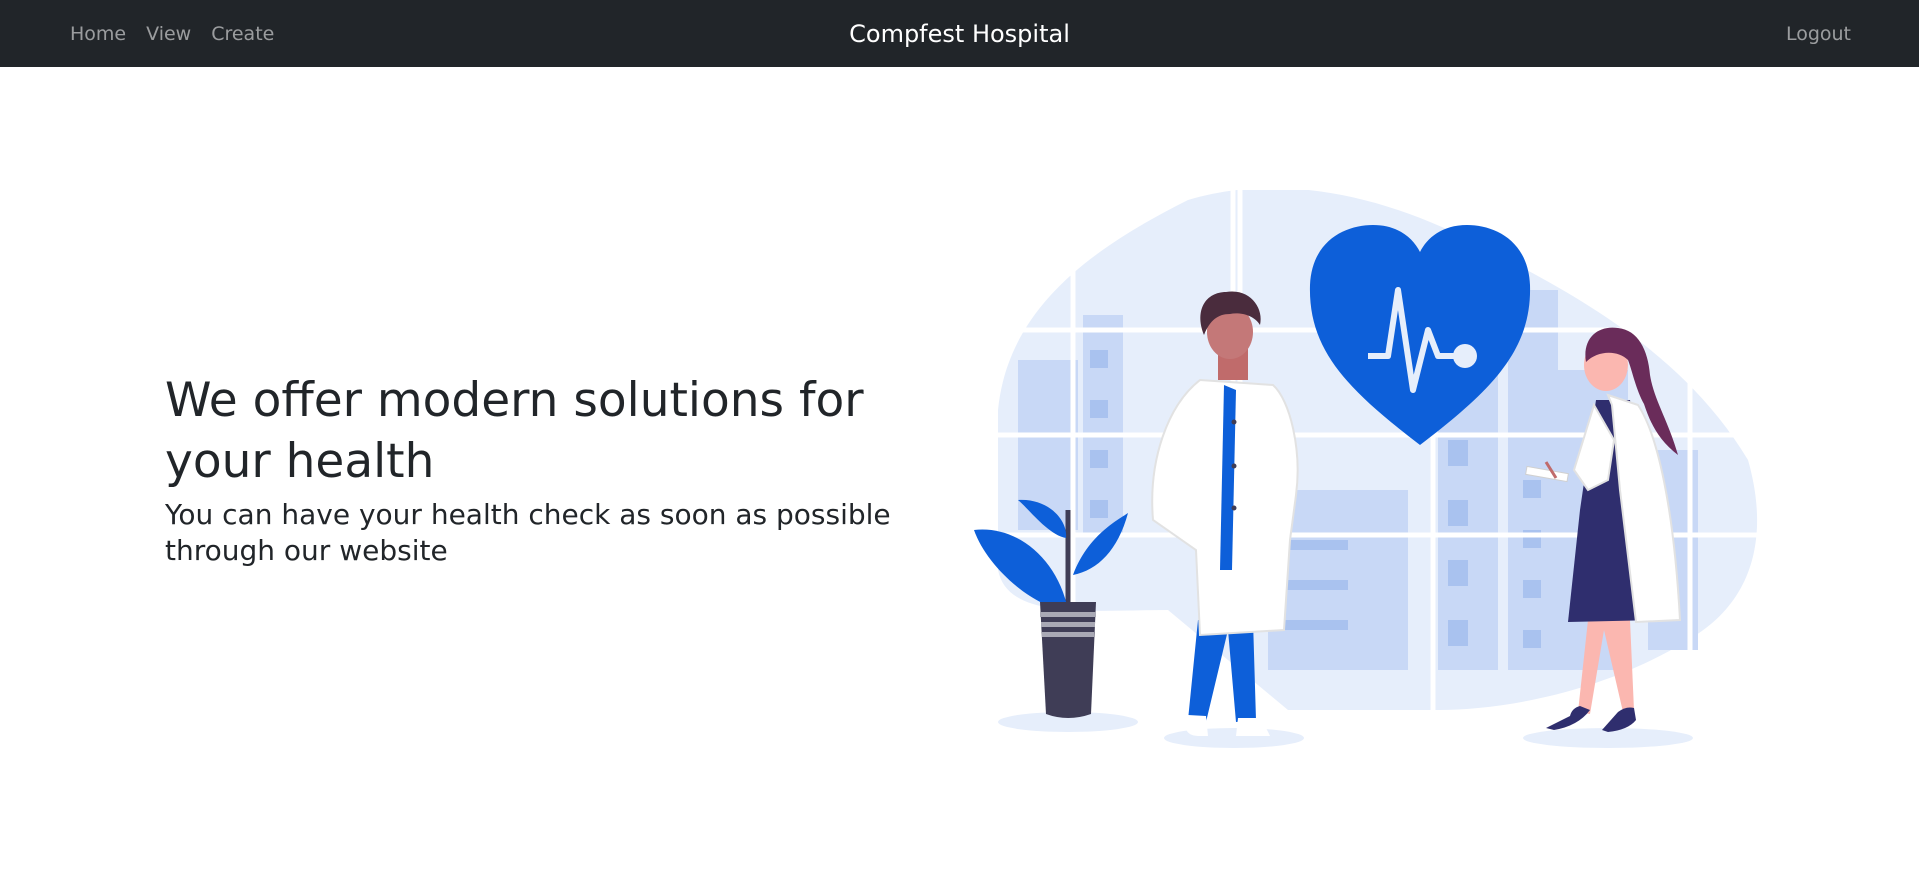 Image resolution: width=1919 pixels, height=895 pixels. What do you see at coordinates (98, 34) in the screenshot?
I see `nav-link-home: Home` at bounding box center [98, 34].